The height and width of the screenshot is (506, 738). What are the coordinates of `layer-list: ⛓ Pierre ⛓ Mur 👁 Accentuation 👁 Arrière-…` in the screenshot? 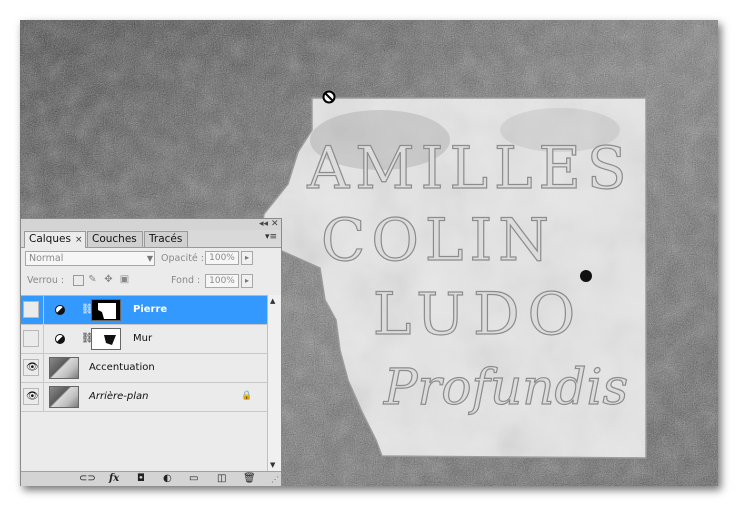 It's located at (144, 383).